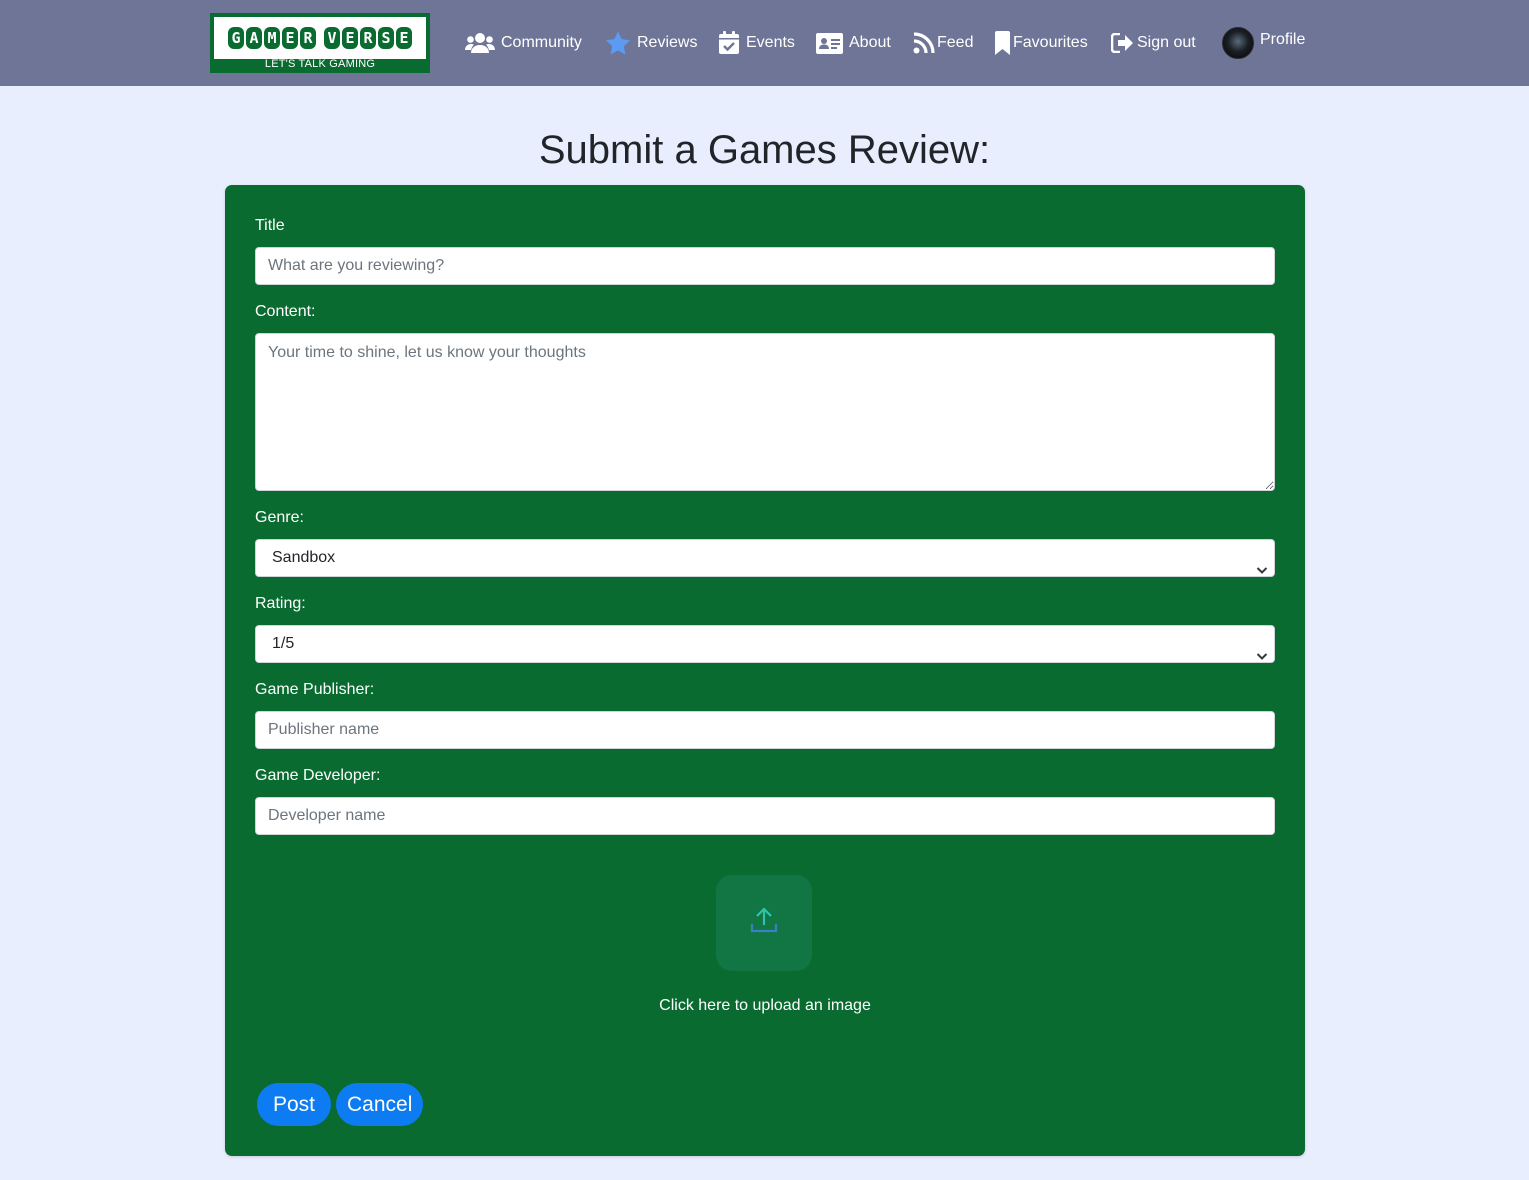  I want to click on publisher-input, so click(765, 730).